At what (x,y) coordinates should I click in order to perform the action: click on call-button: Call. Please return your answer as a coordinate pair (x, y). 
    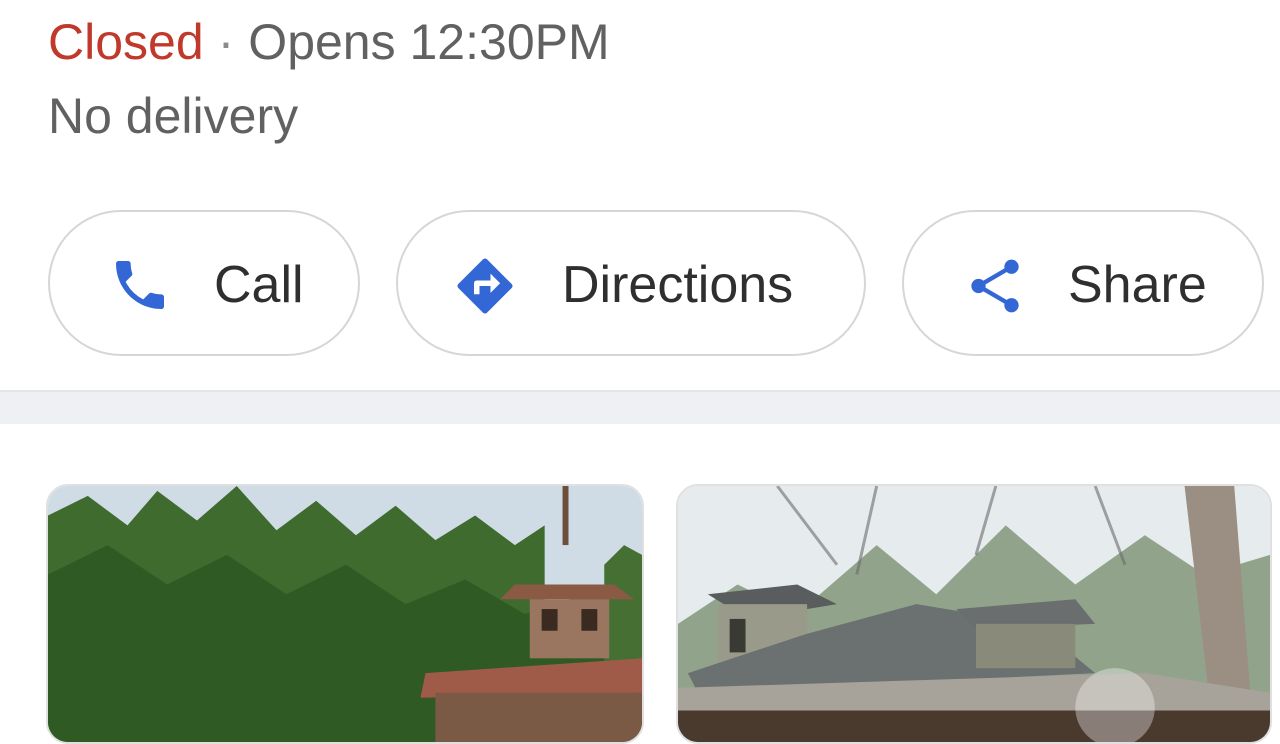
    Looking at the image, I should click on (204, 283).